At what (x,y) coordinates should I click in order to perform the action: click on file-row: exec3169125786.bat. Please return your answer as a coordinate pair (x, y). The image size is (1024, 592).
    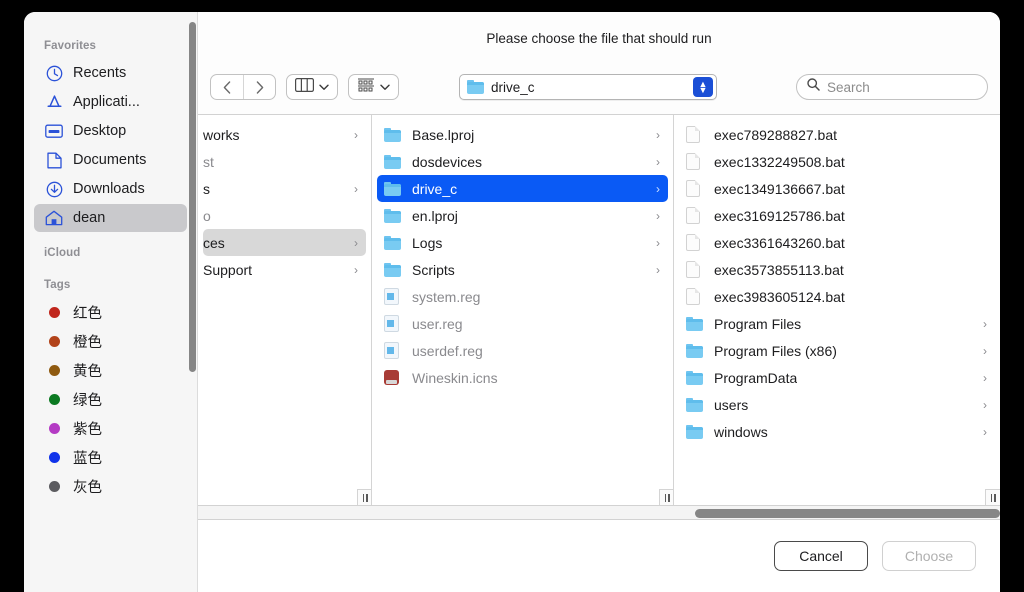
    Looking at the image, I should click on (837, 215).